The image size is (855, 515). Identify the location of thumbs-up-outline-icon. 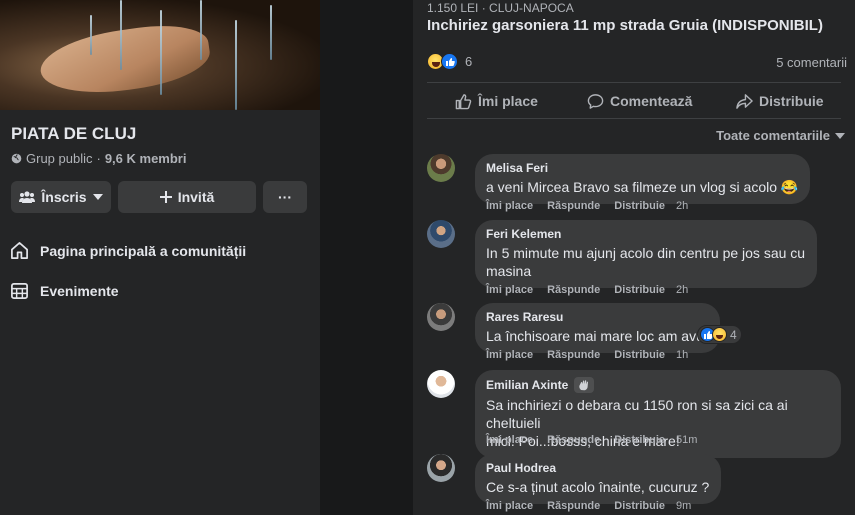
(463, 101).